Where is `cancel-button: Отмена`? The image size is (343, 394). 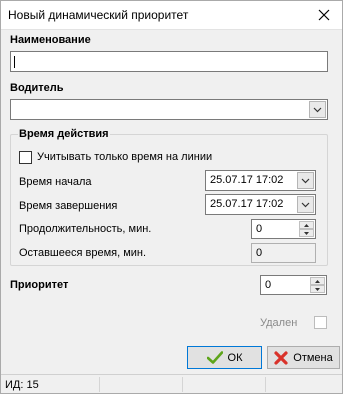 cancel-button: Отмена is located at coordinates (303, 357).